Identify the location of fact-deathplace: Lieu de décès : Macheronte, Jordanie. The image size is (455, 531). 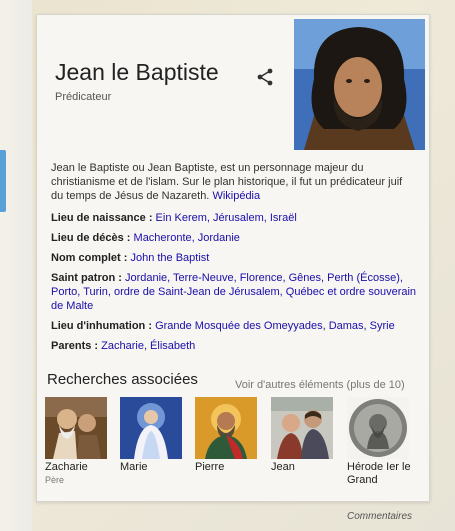
(235, 238).